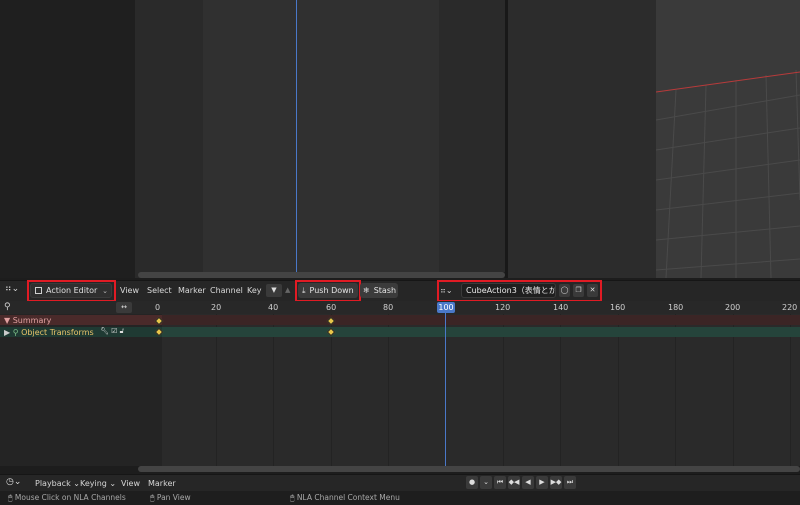 Image resolution: width=800 pixels, height=505 pixels. I want to click on tick-label: 60, so click(331, 307).